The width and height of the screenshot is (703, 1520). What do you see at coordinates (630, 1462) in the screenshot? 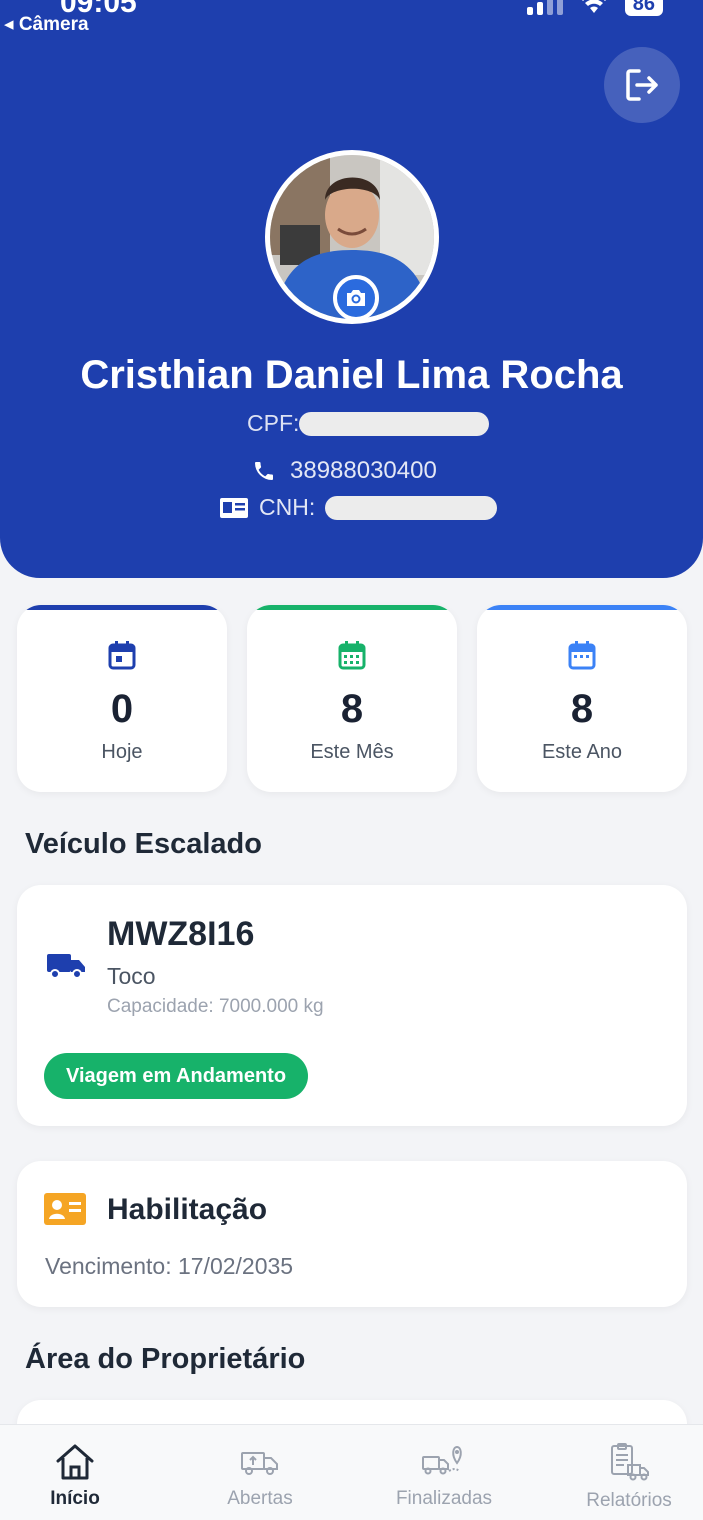
I see `reports-icon` at bounding box center [630, 1462].